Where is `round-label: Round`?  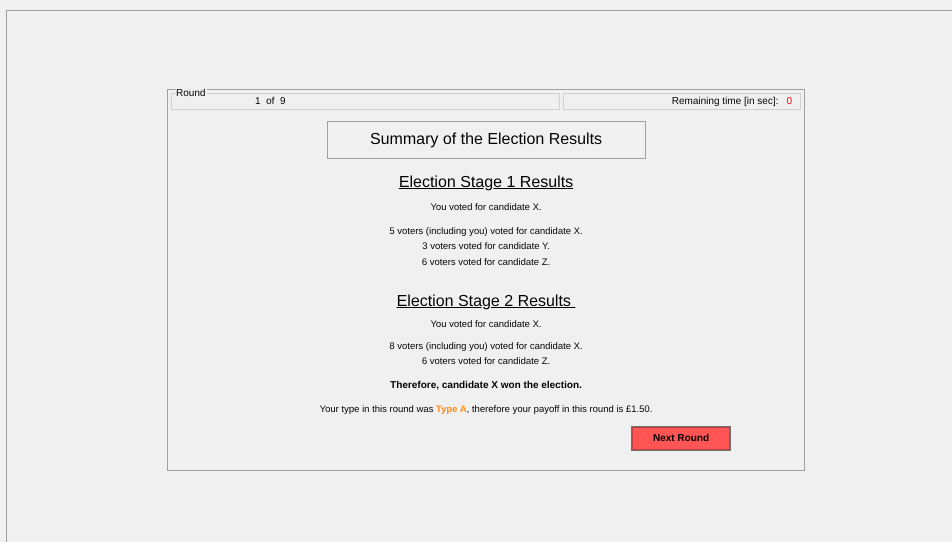
round-label: Round is located at coordinates (192, 93).